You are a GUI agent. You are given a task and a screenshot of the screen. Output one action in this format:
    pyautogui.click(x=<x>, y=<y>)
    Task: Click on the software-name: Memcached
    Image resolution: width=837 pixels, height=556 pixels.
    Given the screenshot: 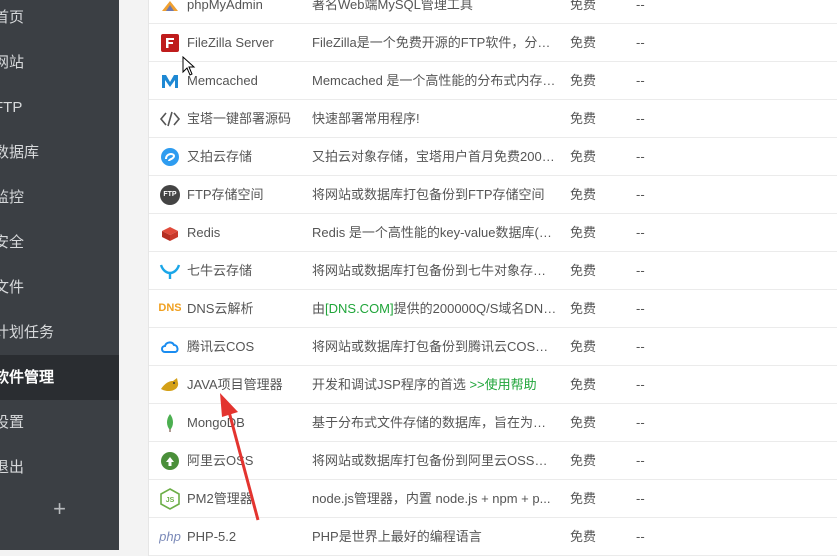 What is the action you would take?
    pyautogui.click(x=246, y=80)
    